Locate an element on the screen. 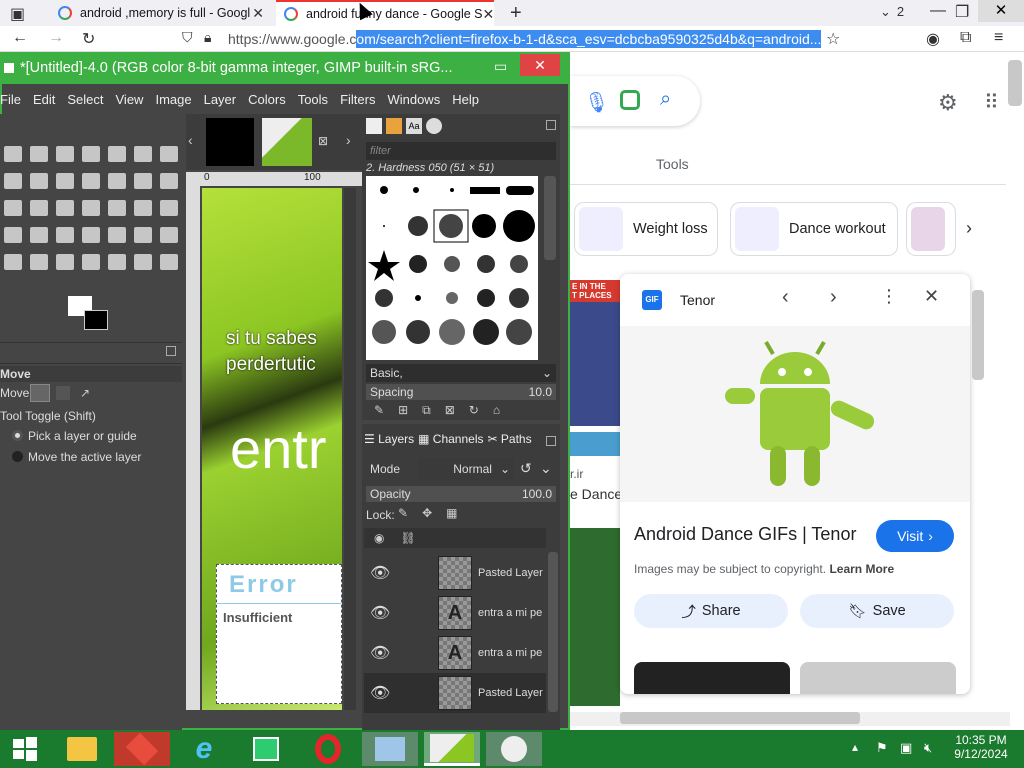 The width and height of the screenshot is (1024, 768). perspective-tool-icon is located at coordinates (13, 207).